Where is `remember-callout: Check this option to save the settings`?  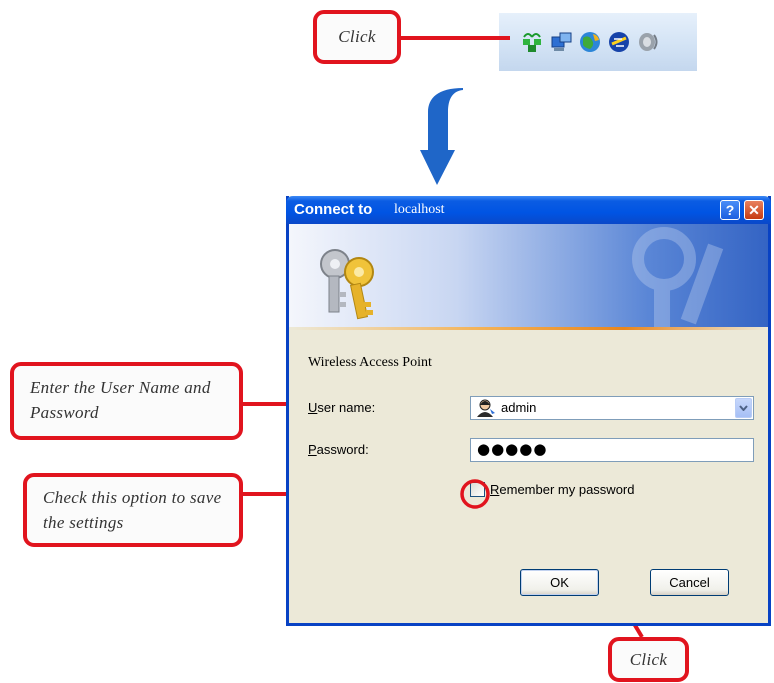
remember-callout: Check this option to save the settings is located at coordinates (133, 510).